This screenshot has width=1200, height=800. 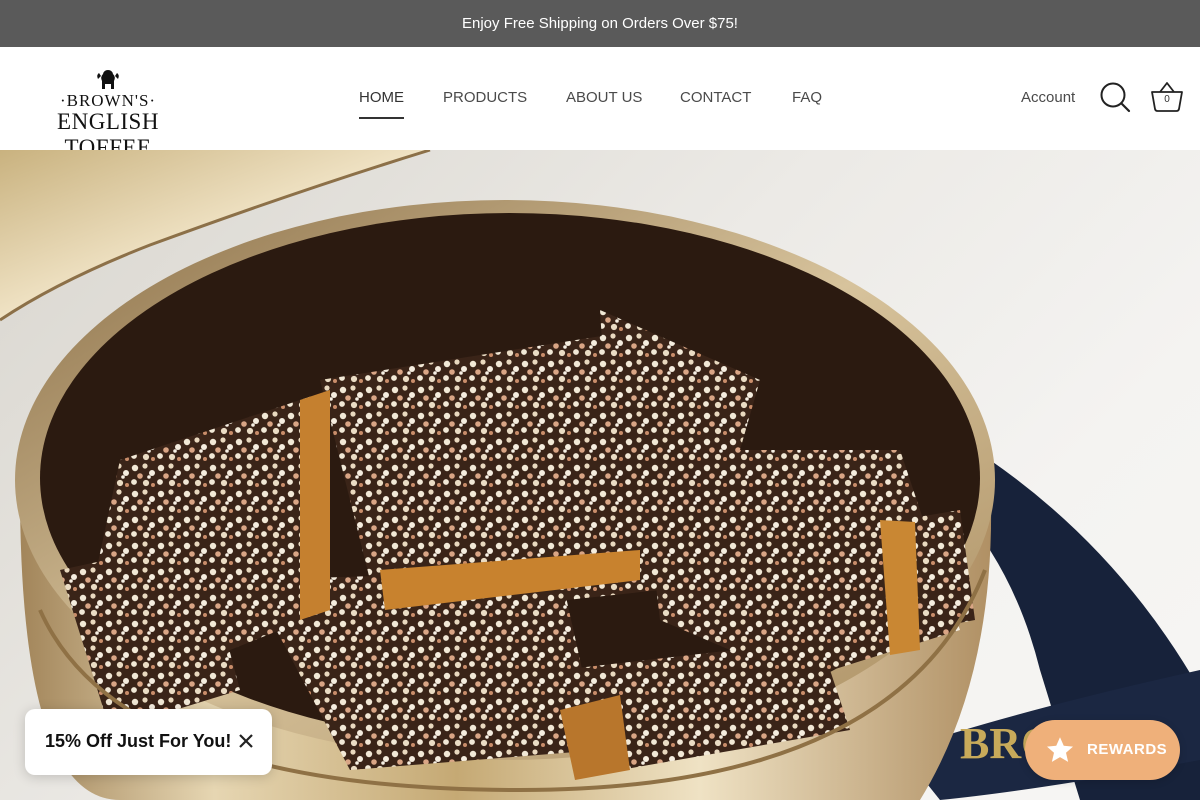 I want to click on search-icon, so click(x=1115, y=97).